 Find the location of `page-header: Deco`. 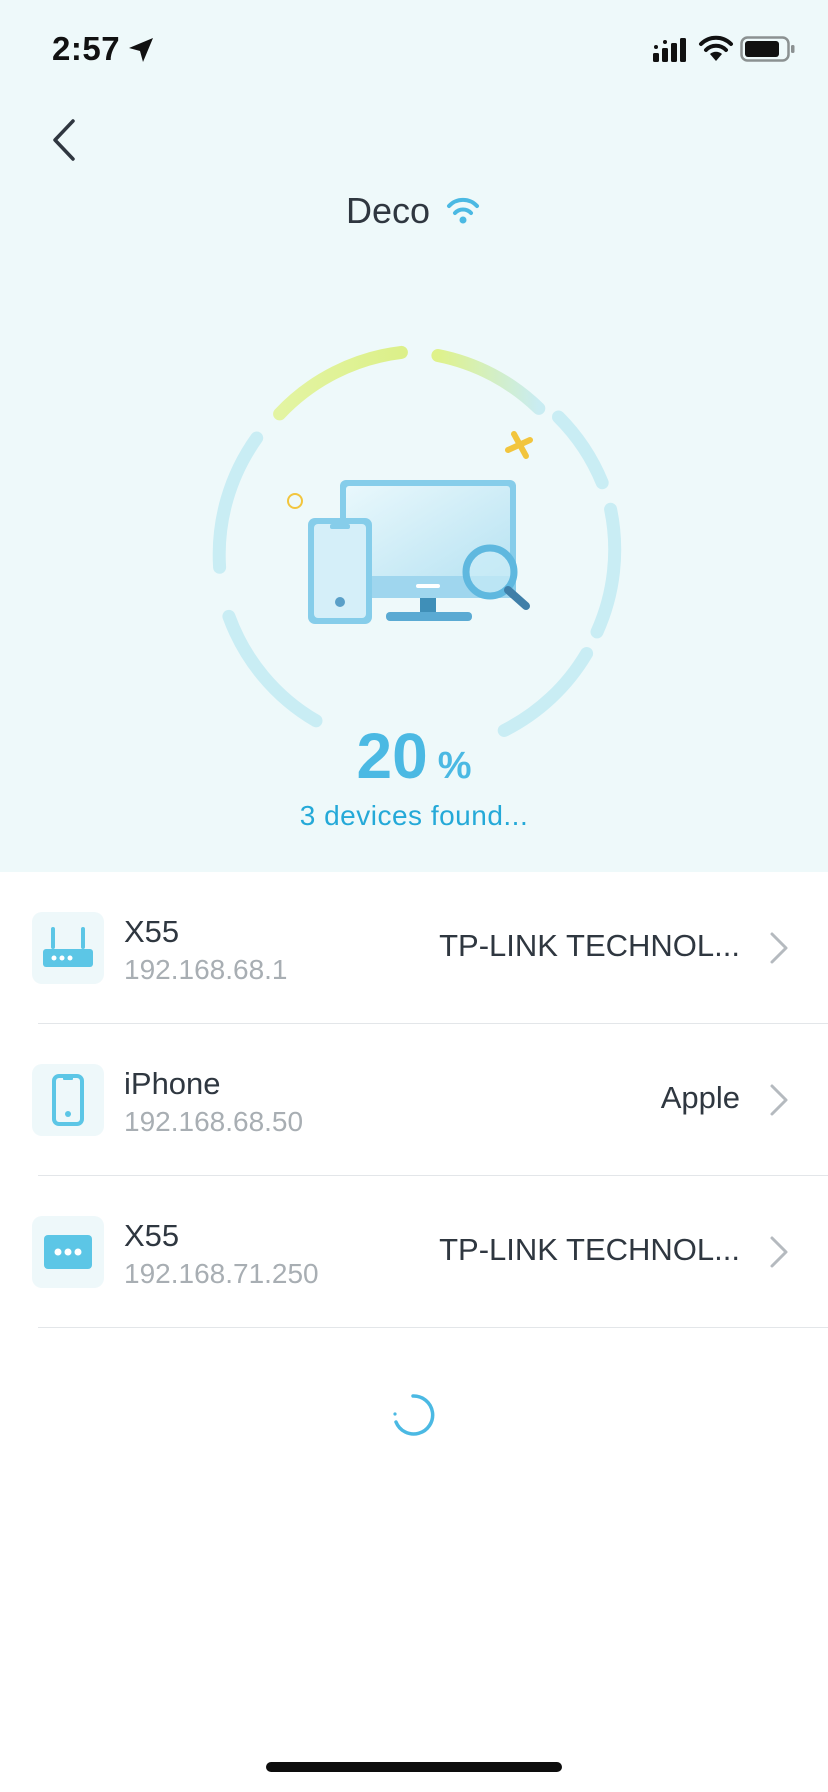

page-header: Deco is located at coordinates (414, 211).